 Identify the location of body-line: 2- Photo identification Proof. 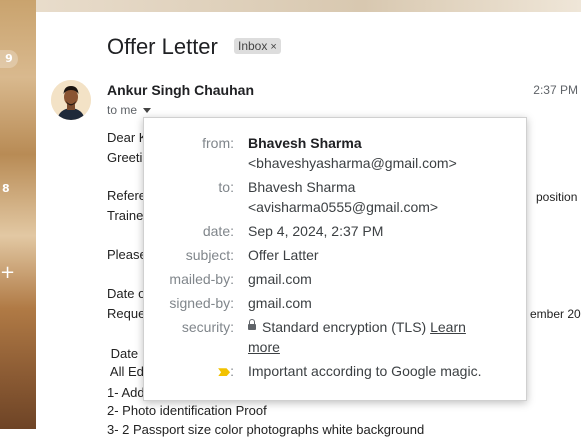
(187, 410).